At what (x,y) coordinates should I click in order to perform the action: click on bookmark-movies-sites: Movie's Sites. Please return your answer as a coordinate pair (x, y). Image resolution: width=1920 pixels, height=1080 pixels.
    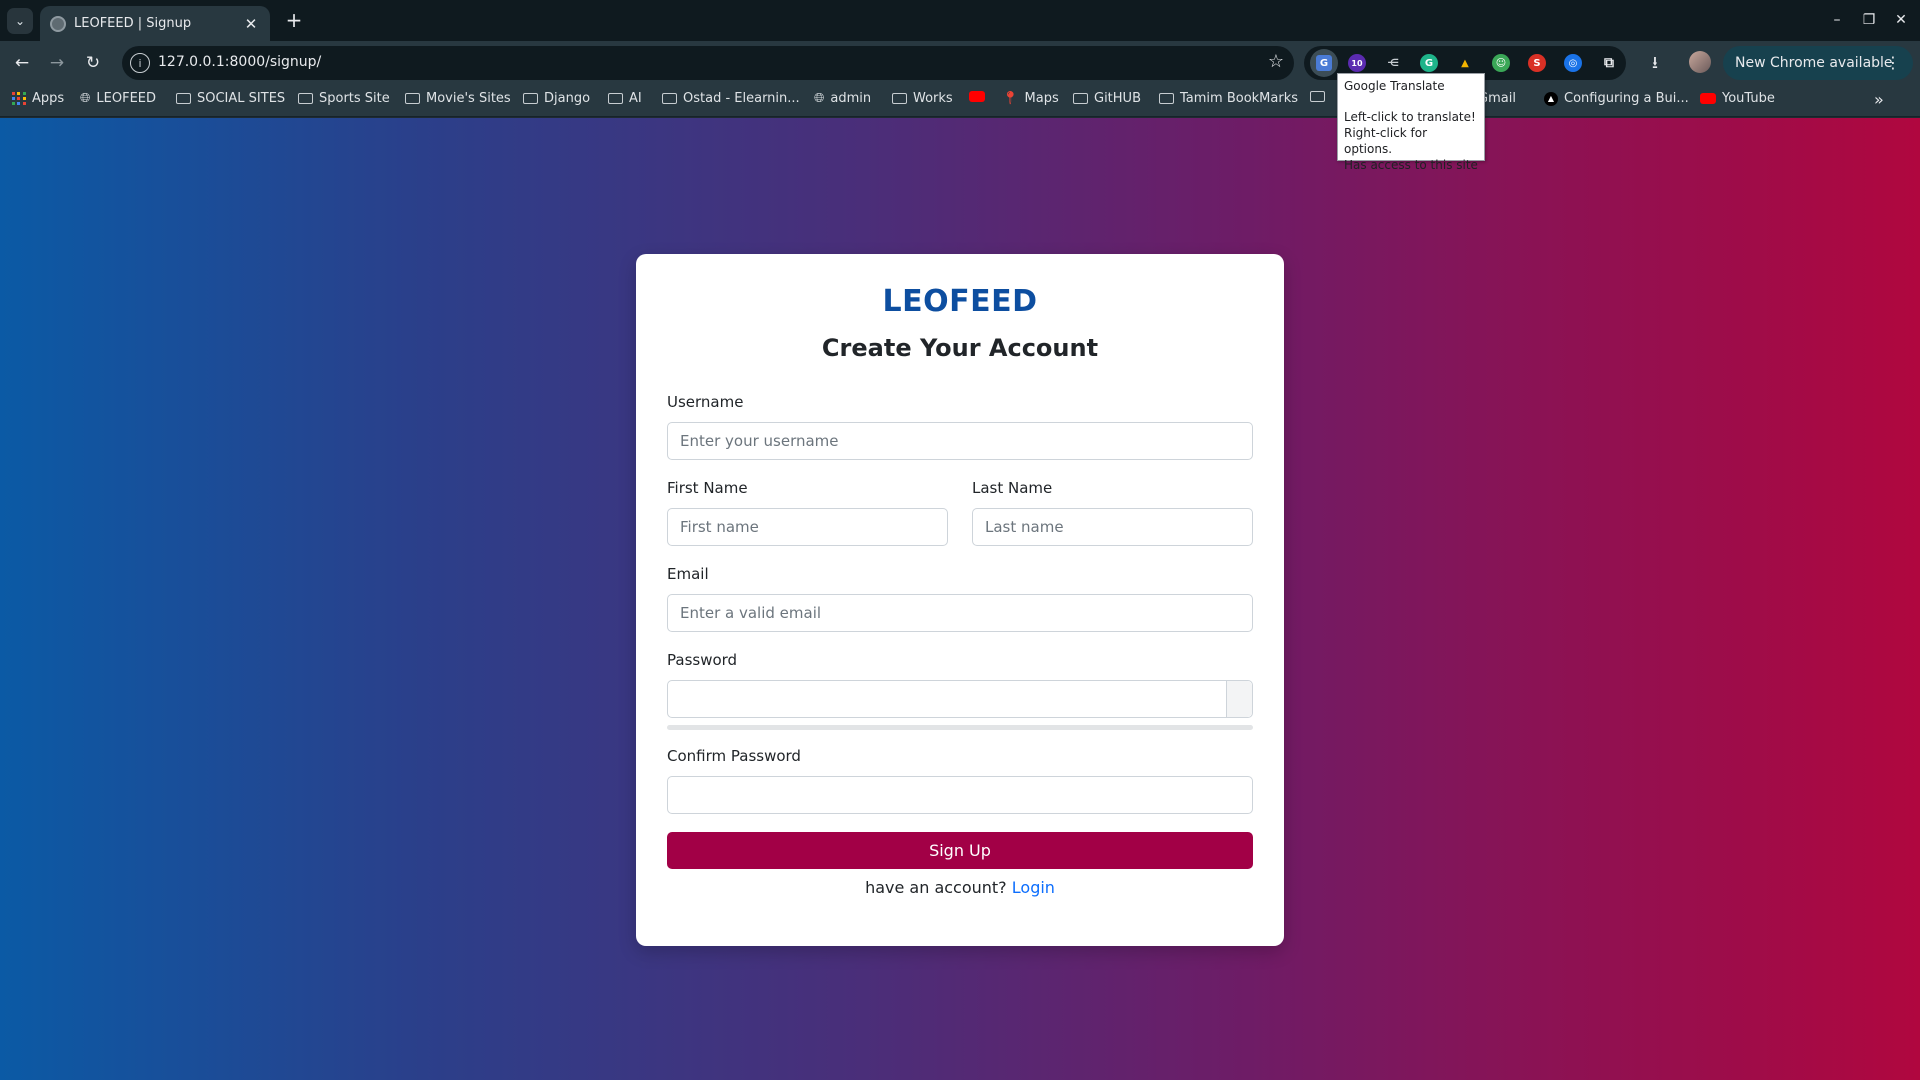
    Looking at the image, I should click on (458, 98).